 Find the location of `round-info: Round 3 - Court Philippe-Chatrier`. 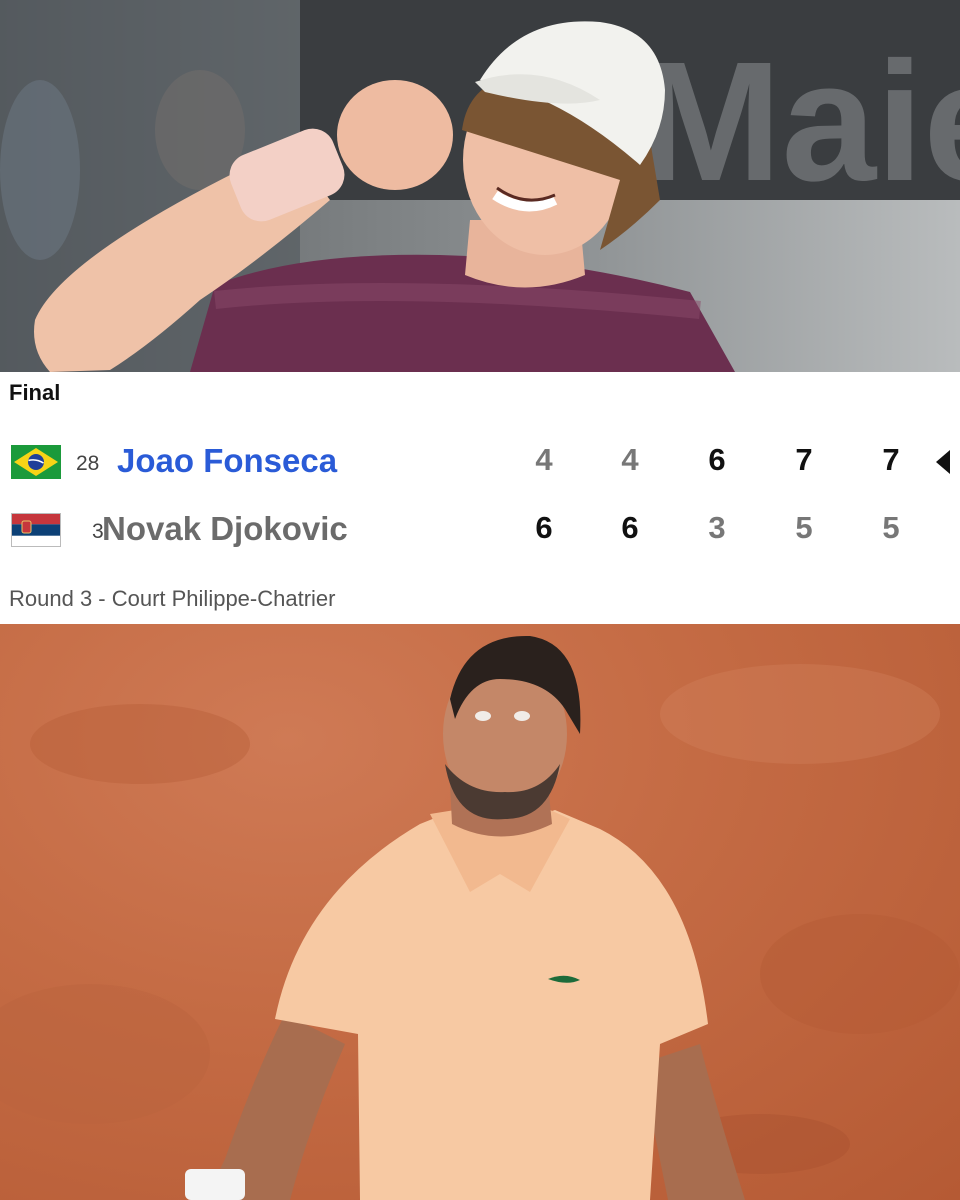

round-info: Round 3 - Court Philippe-Chatrier is located at coordinates (172, 598).